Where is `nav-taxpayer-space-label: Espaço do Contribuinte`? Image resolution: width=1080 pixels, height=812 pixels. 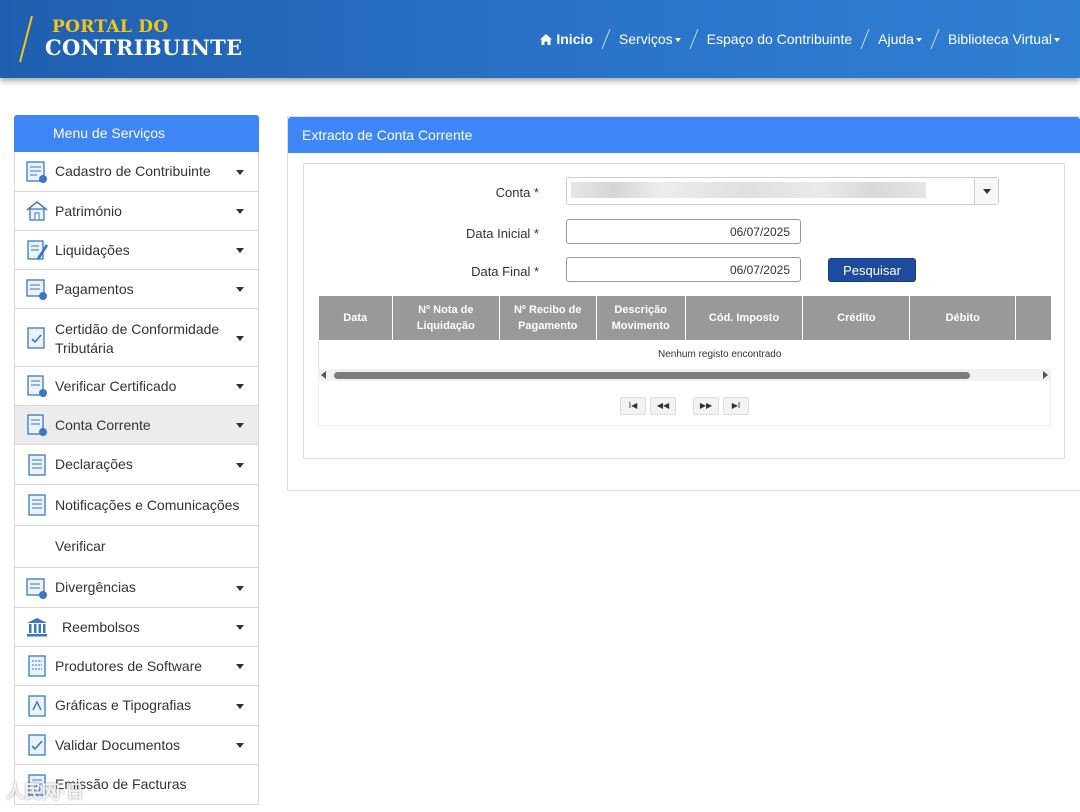
nav-taxpayer-space-label: Espaço do Contribuinte is located at coordinates (779, 39).